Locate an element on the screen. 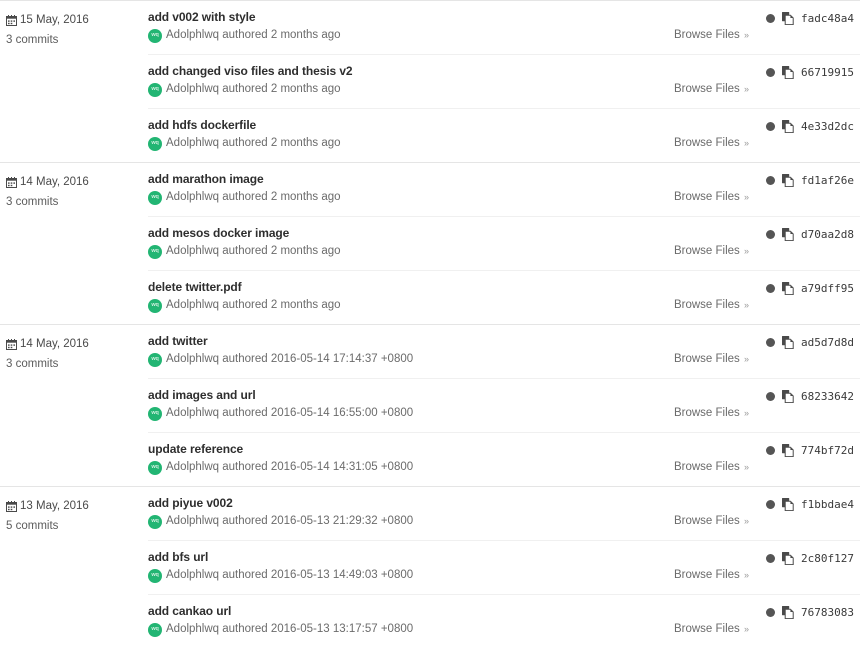  commit-title-link: add piyue v002 is located at coordinates (372, 503).